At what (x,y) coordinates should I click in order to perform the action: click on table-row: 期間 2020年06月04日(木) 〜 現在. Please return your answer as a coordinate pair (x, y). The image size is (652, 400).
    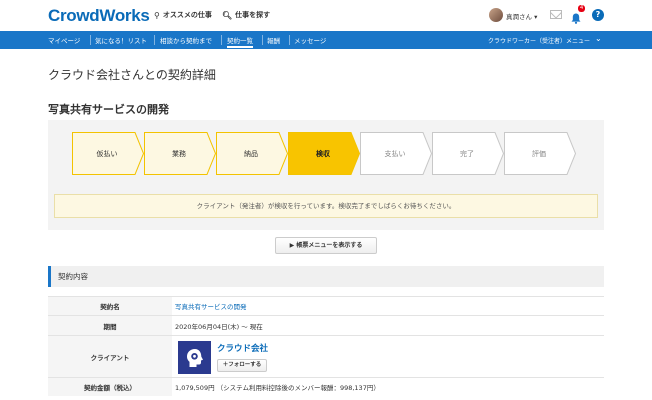
    Looking at the image, I should click on (326, 325).